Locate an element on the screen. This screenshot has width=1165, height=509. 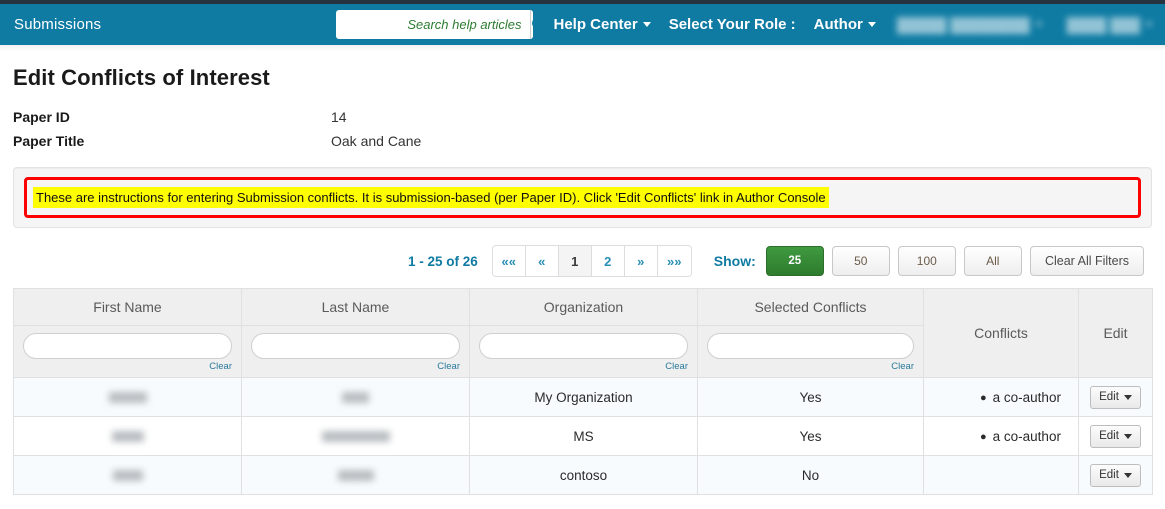
column-header-edit: Edit is located at coordinates (1115, 333).